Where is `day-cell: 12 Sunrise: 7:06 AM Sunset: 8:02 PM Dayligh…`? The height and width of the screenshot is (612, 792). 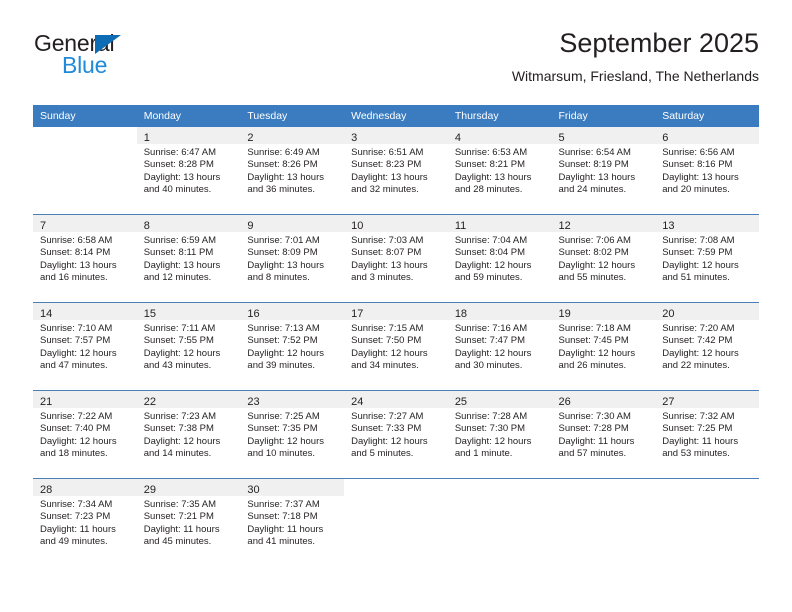 day-cell: 12 Sunrise: 7:06 AM Sunset: 8:02 PM Dayligh… is located at coordinates (603, 258).